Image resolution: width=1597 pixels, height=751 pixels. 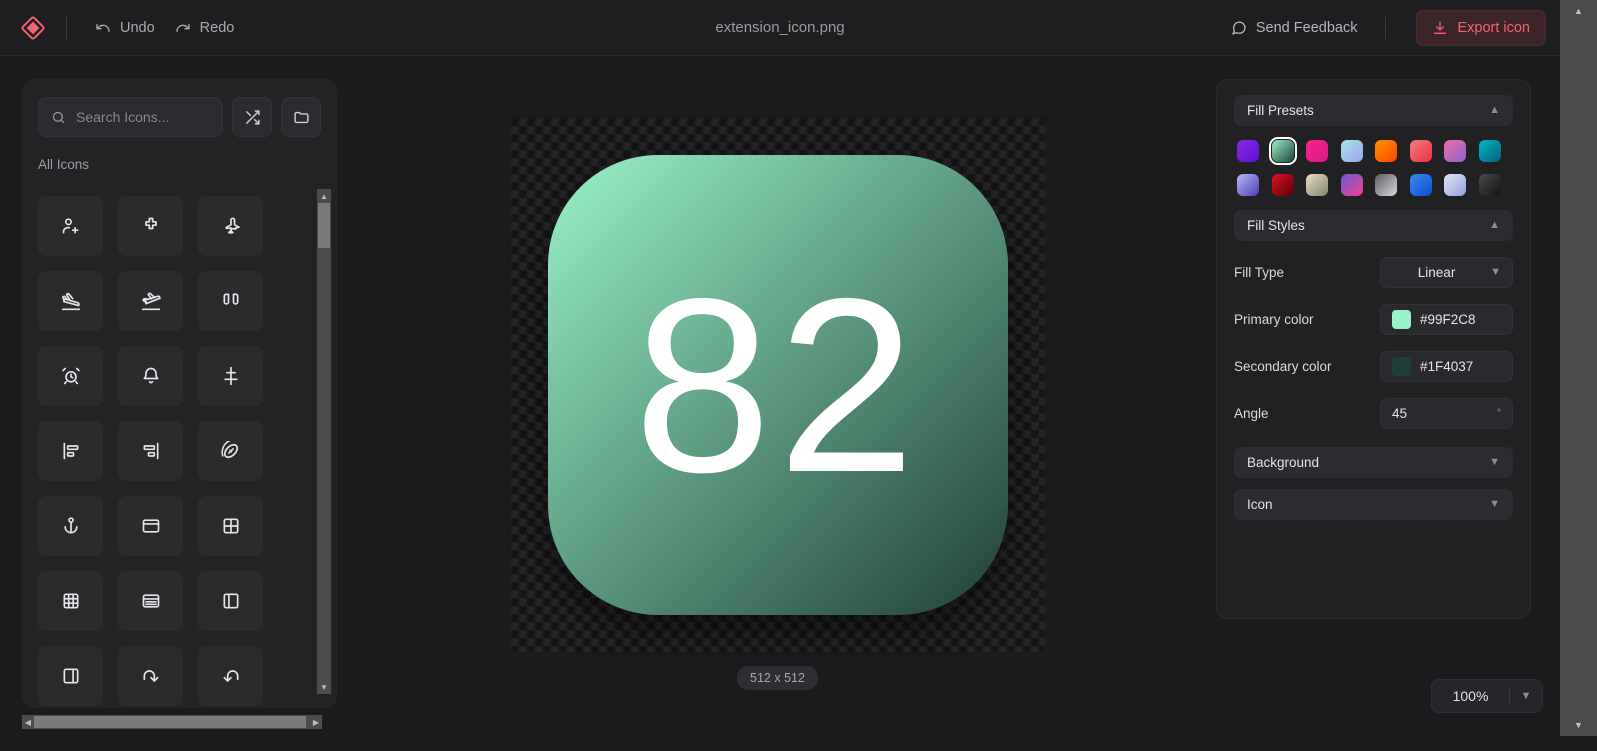 What do you see at coordinates (1455, 151) in the screenshot?
I see `preset-pink-purple` at bounding box center [1455, 151].